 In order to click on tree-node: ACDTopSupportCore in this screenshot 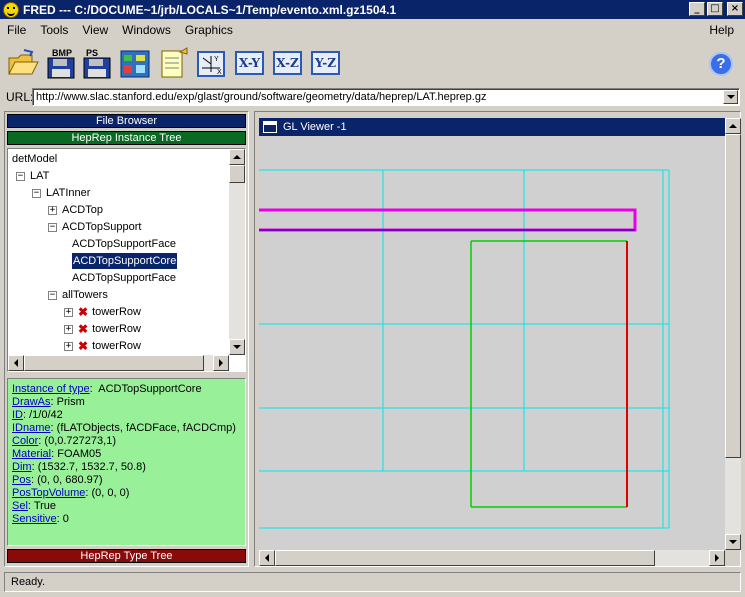, I will do `click(125, 261)`.